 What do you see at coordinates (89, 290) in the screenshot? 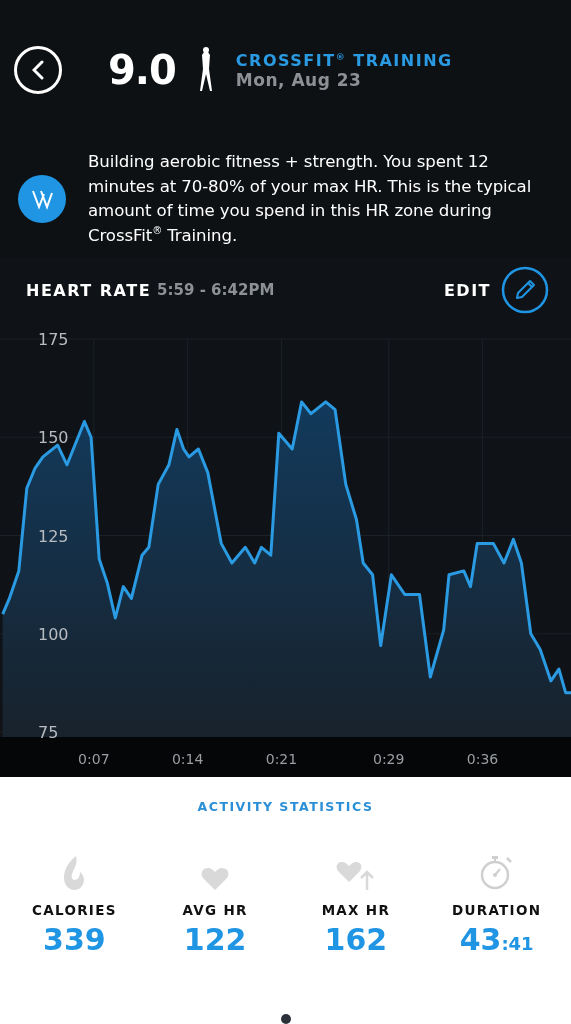
I see `chart-title: HEART RATE` at bounding box center [89, 290].